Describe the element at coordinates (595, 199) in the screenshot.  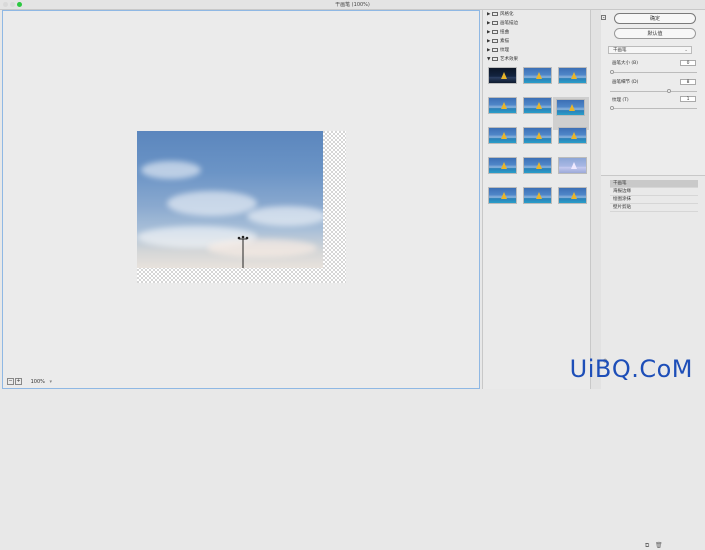
I see `panel-divider` at that location.